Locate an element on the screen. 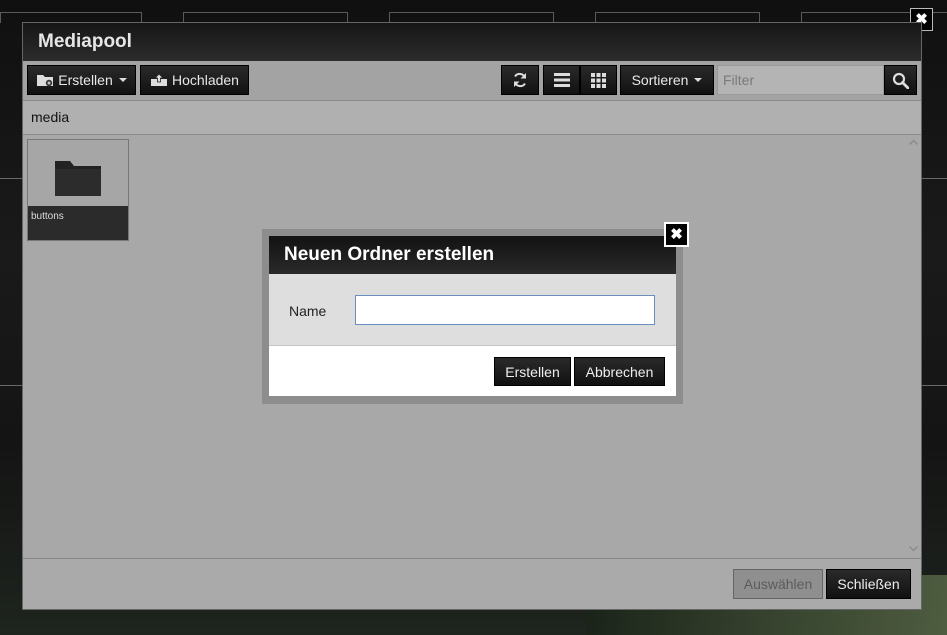  mediapool-footer: Auswählen Schließen is located at coordinates (472, 583).